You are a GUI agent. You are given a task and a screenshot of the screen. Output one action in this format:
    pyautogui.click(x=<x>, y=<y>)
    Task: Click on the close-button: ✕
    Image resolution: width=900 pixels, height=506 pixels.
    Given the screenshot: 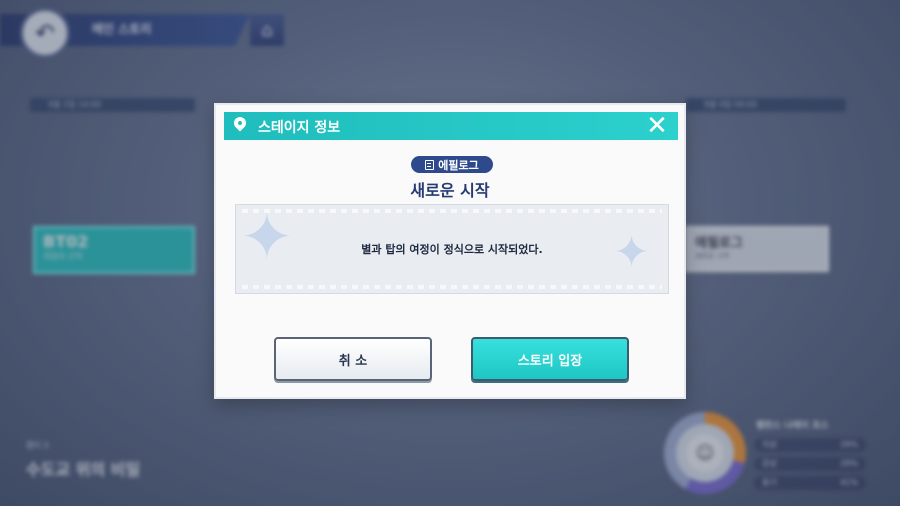 What is the action you would take?
    pyautogui.click(x=657, y=126)
    